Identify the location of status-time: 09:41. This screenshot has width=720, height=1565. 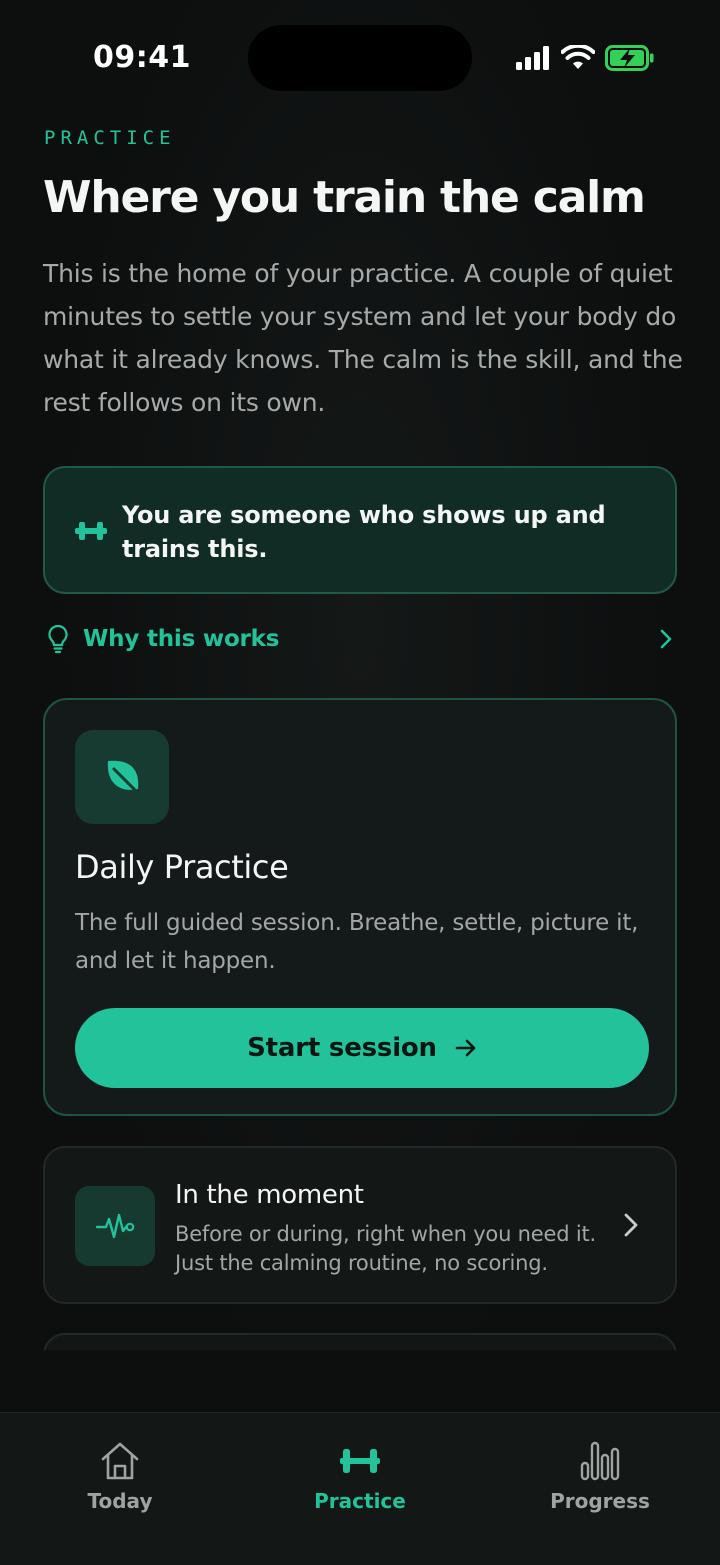
(142, 57).